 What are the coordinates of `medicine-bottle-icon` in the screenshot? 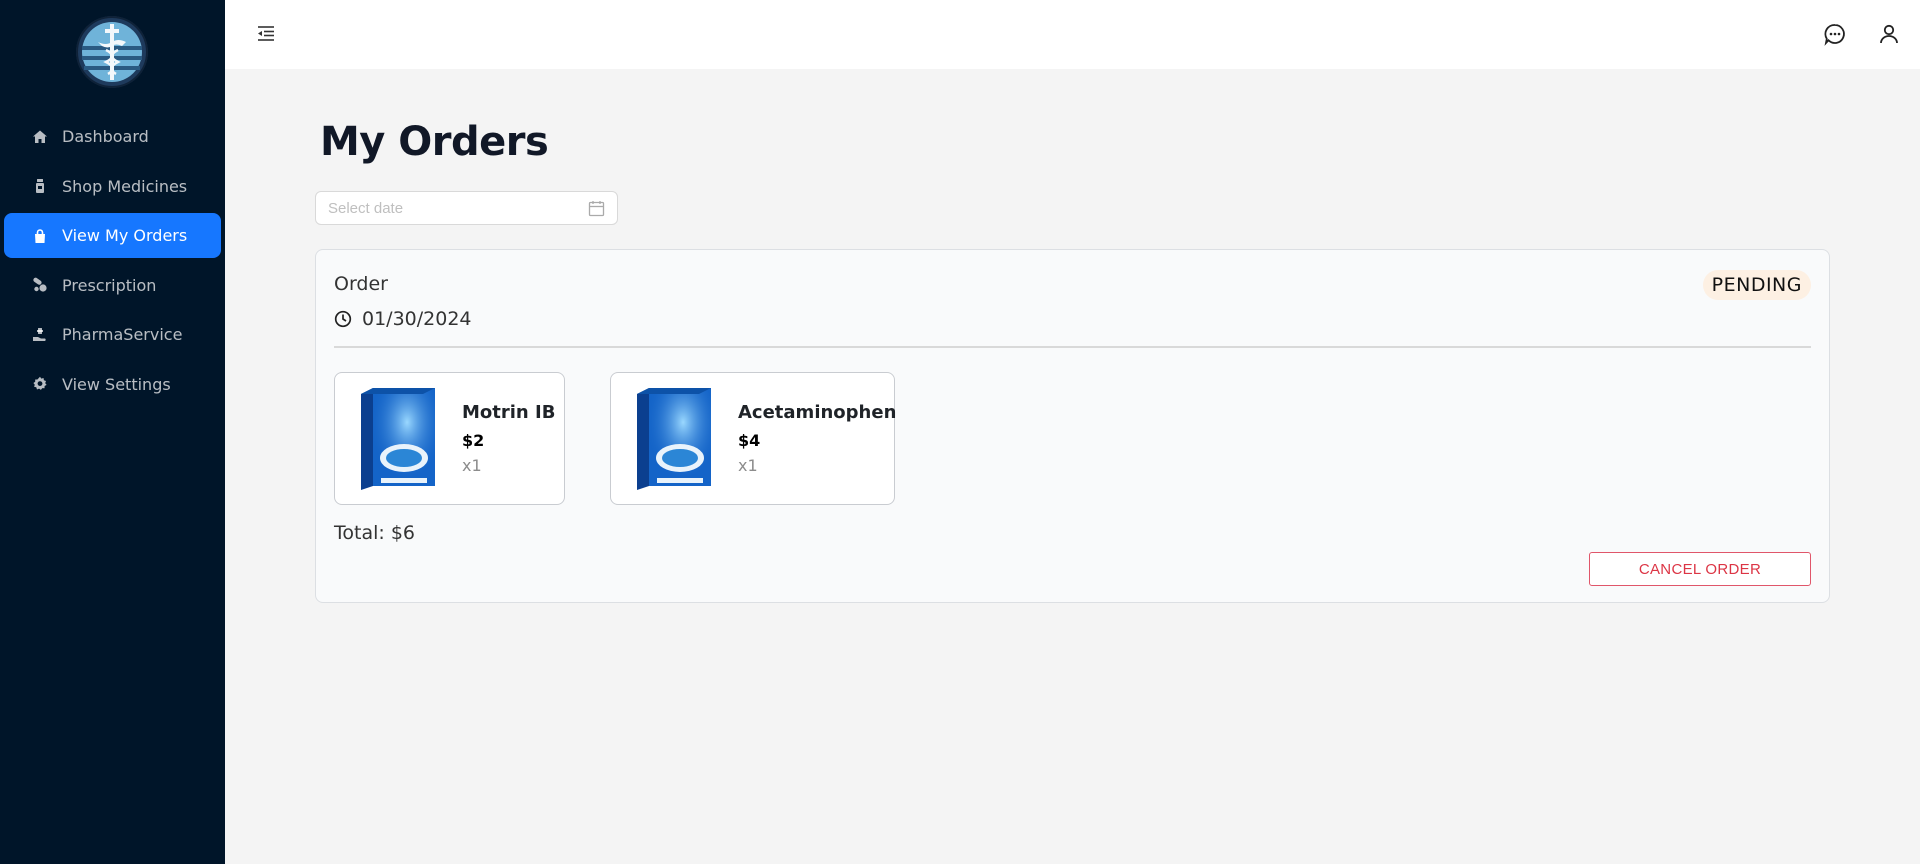 It's located at (40, 186).